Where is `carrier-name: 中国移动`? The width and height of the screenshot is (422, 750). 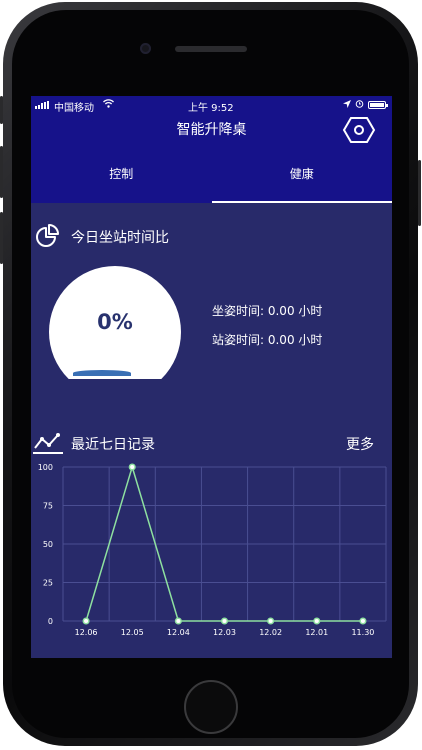
carrier-name: 中国移动 is located at coordinates (74, 108).